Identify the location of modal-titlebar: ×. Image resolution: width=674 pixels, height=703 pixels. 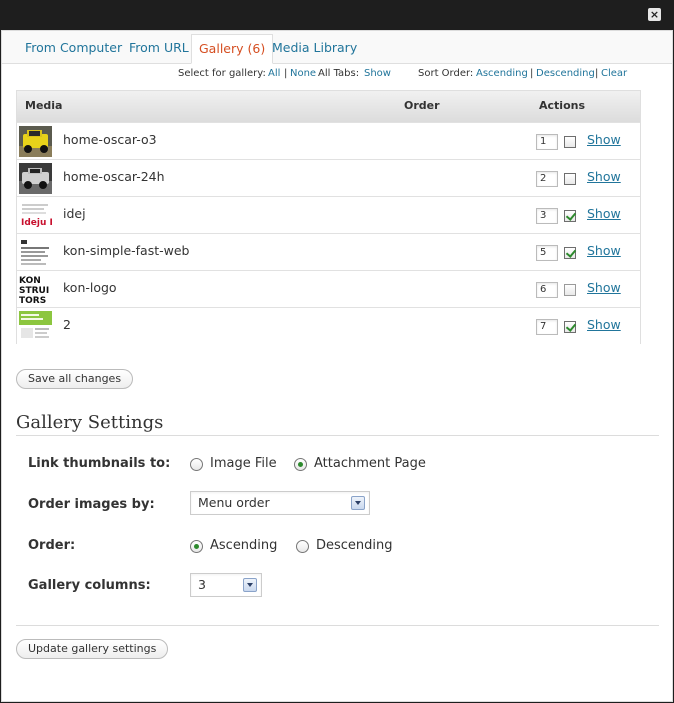
(337, 15).